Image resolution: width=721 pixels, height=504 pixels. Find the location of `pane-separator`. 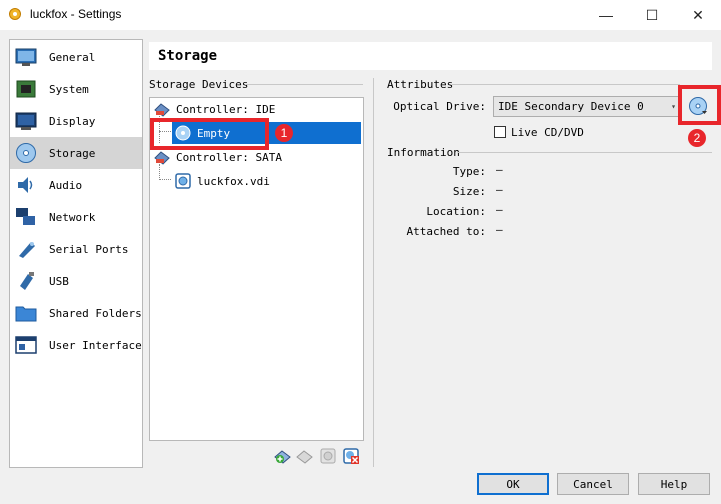

pane-separator is located at coordinates (373, 272).